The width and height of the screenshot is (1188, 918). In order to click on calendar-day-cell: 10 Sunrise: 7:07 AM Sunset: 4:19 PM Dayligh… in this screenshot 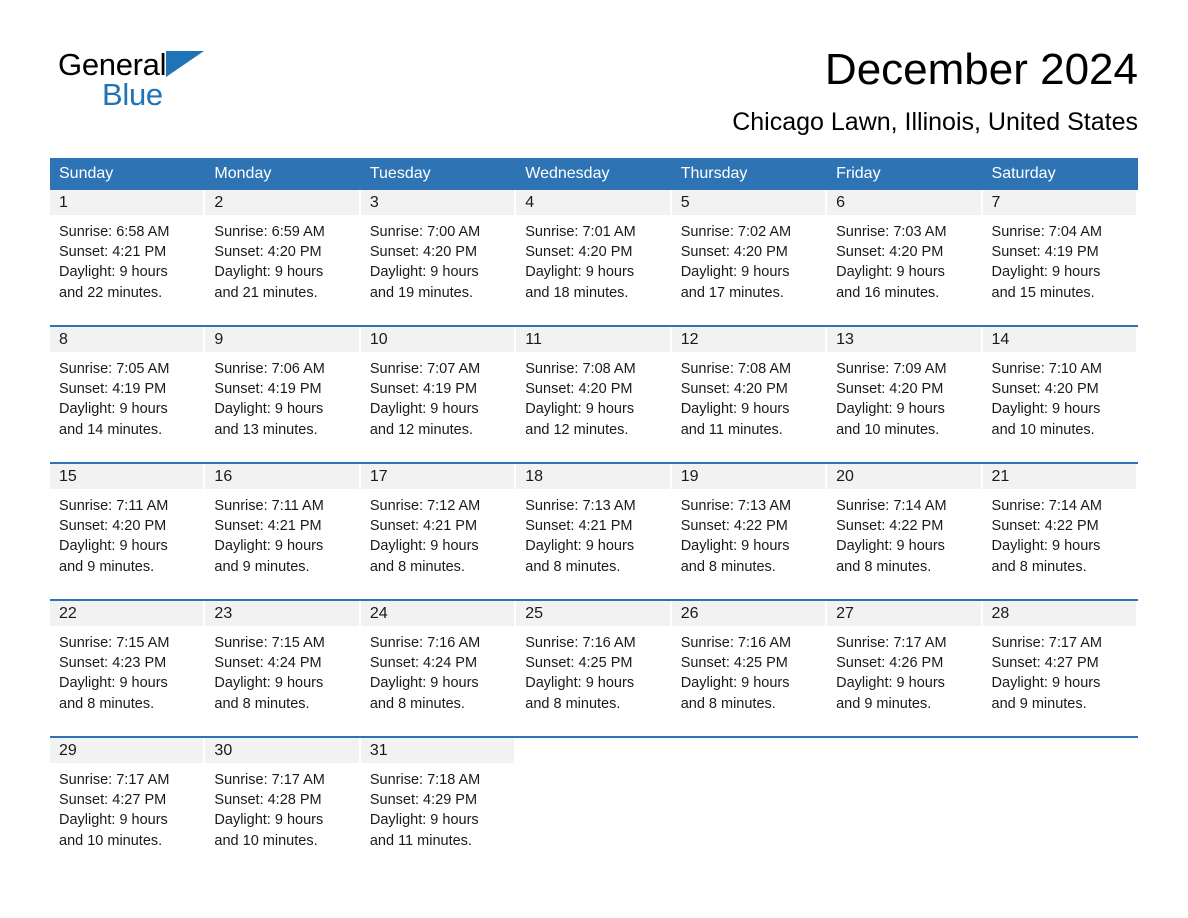, I will do `click(438, 394)`.